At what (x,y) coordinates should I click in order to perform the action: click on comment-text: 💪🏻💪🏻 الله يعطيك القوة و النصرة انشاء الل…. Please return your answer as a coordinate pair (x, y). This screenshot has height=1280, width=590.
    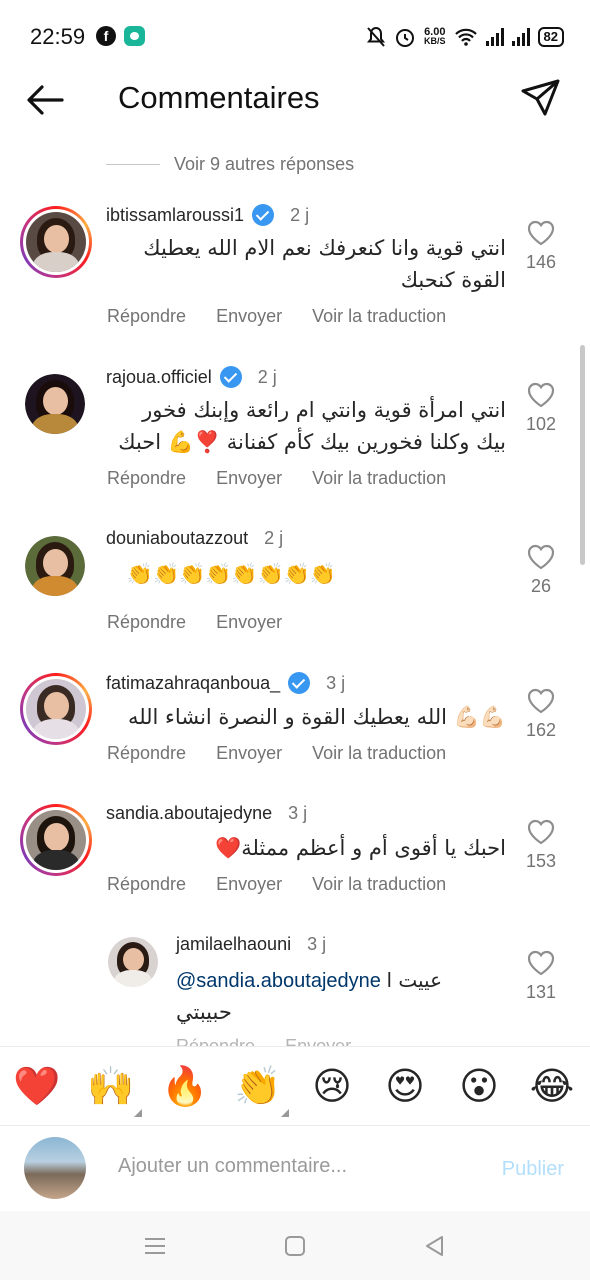
    Looking at the image, I should click on (316, 717).